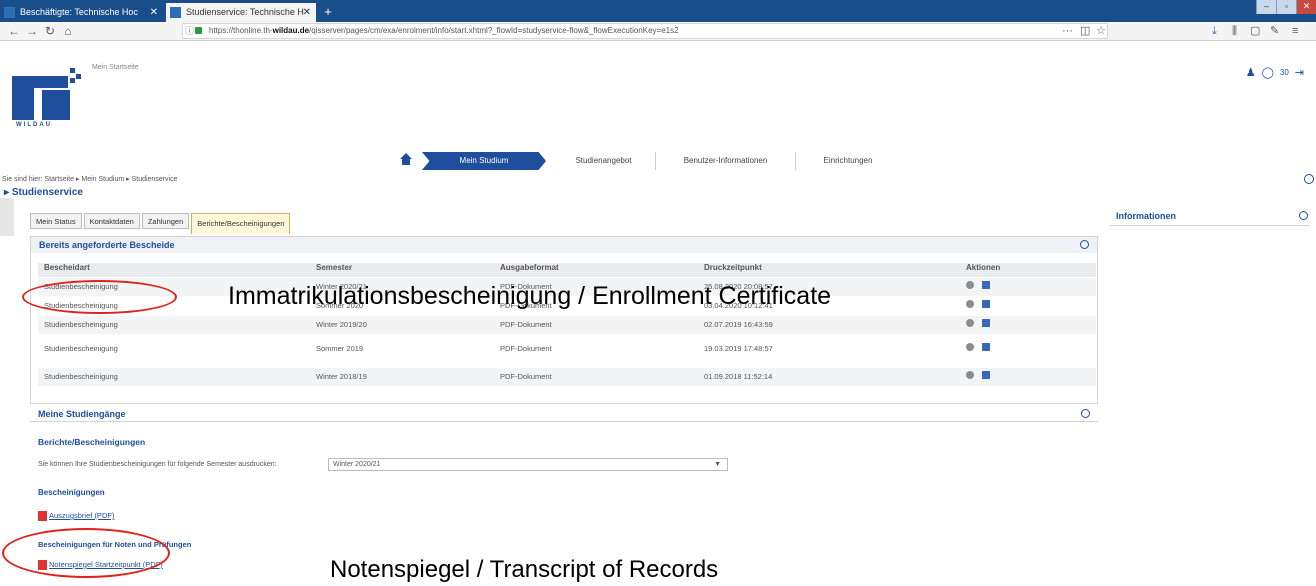 Image resolution: width=1316 pixels, height=586 pixels. Describe the element at coordinates (733, 267) in the screenshot. I see `column-header: Druckzeitpunkt` at that location.